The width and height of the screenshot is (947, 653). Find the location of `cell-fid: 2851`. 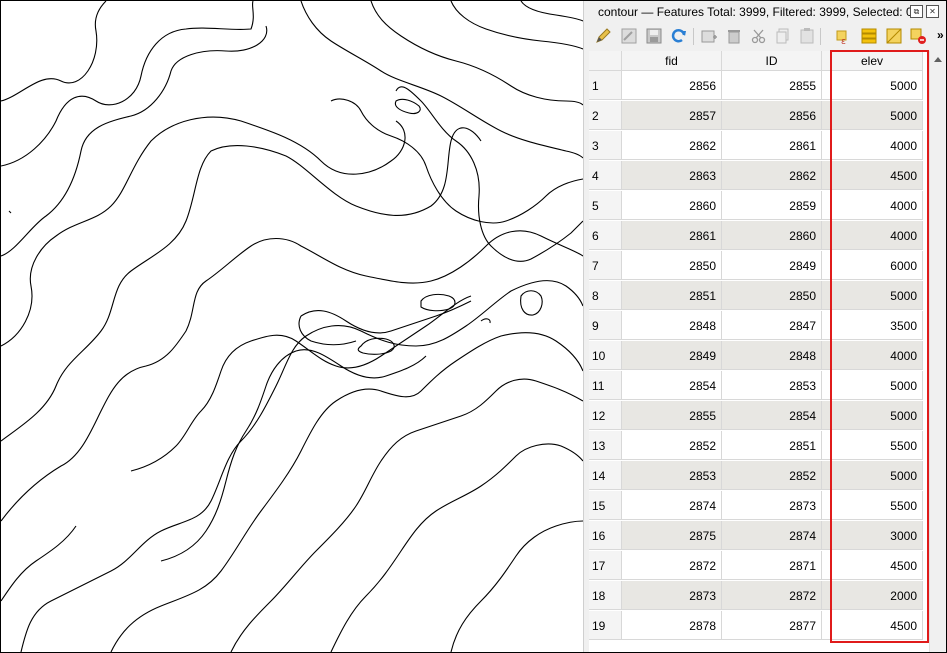

cell-fid: 2851 is located at coordinates (672, 295).